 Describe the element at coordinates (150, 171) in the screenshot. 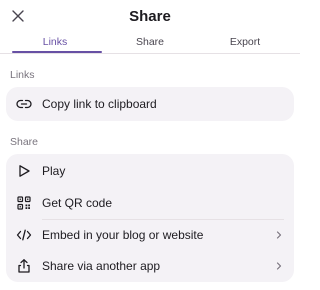

I see `play-button: Play` at that location.